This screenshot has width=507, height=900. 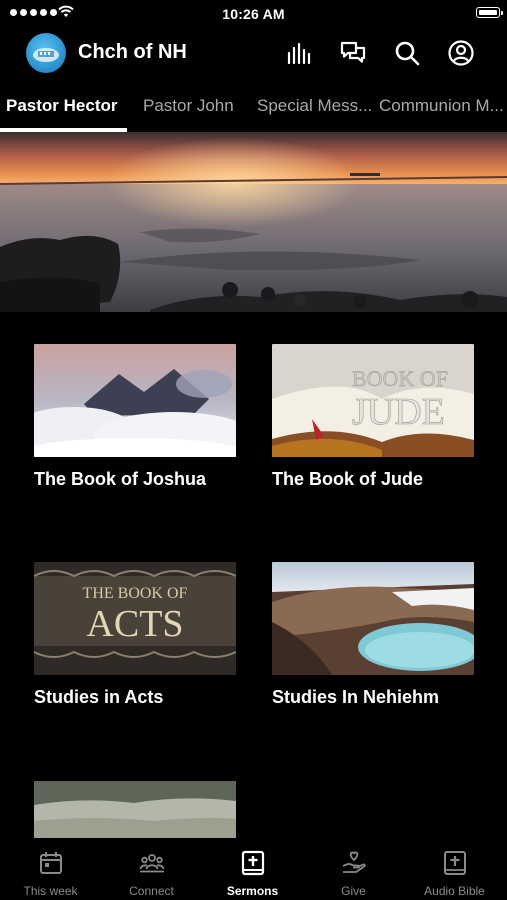 What do you see at coordinates (99, 697) in the screenshot?
I see `series-title: Studies in Acts` at bounding box center [99, 697].